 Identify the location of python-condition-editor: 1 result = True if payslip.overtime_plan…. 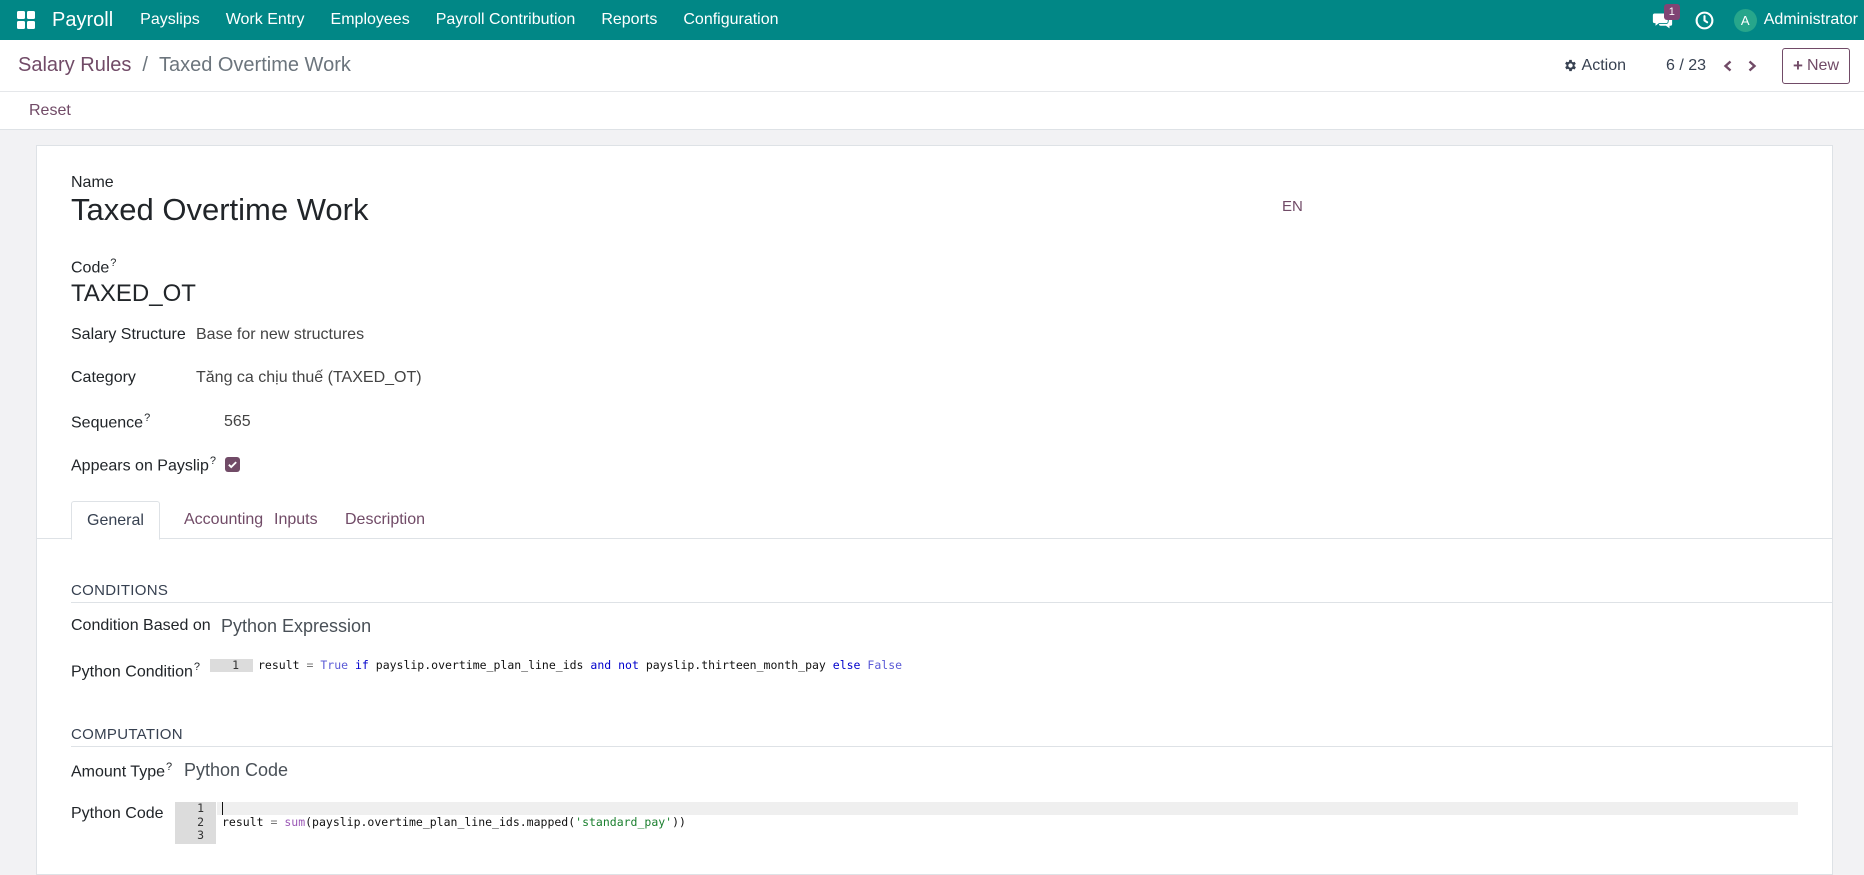
(1010, 667).